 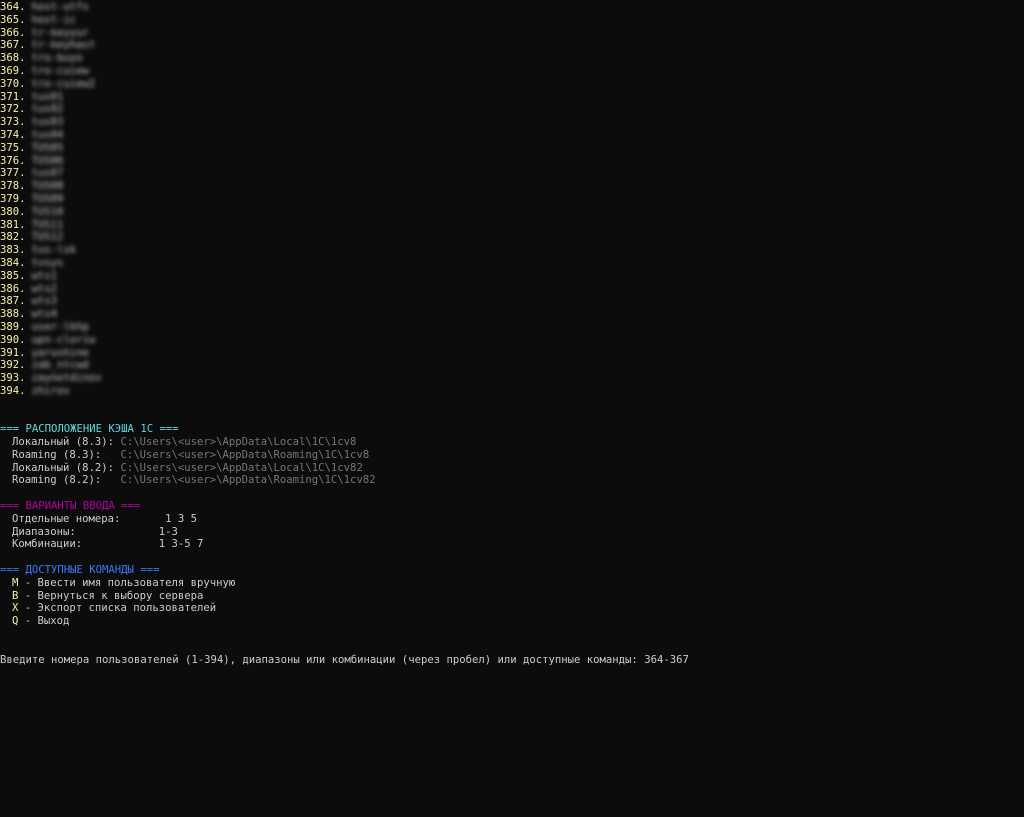 I want to click on user-list-item: 381. TUS11, so click(x=512, y=225).